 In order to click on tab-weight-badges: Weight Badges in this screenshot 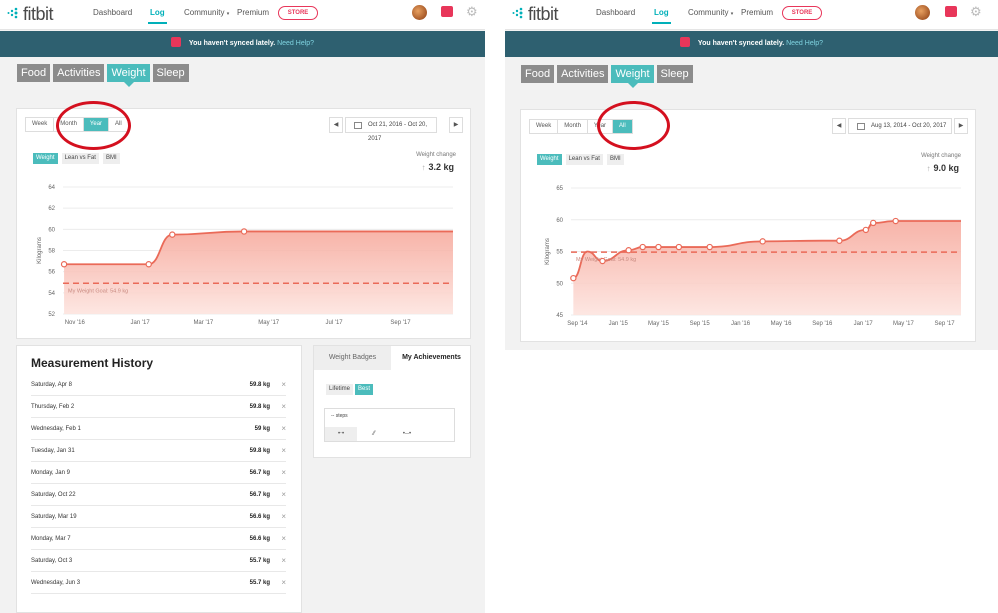, I will do `click(352, 358)`.